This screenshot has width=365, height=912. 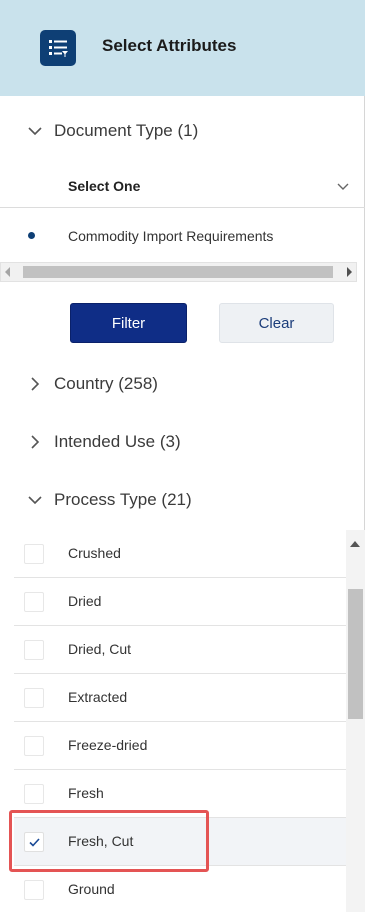 I want to click on process-type-item: Fresh, so click(x=180, y=794).